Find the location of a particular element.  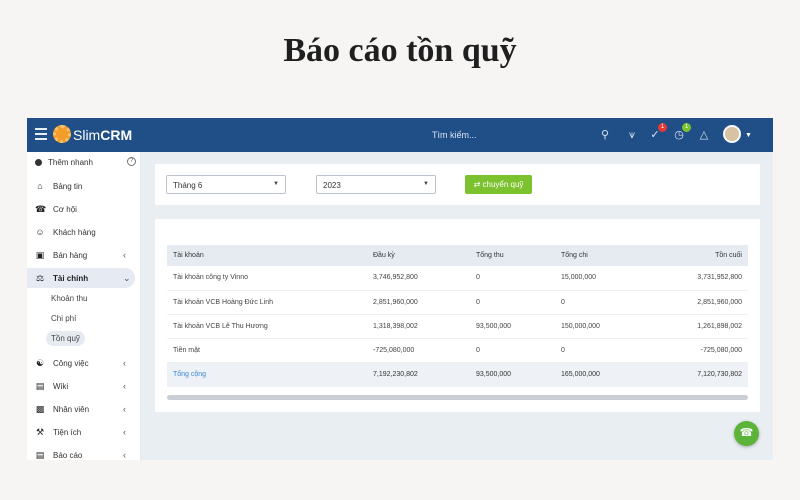

column-header-opening: Đầu kỳ is located at coordinates (418, 255).